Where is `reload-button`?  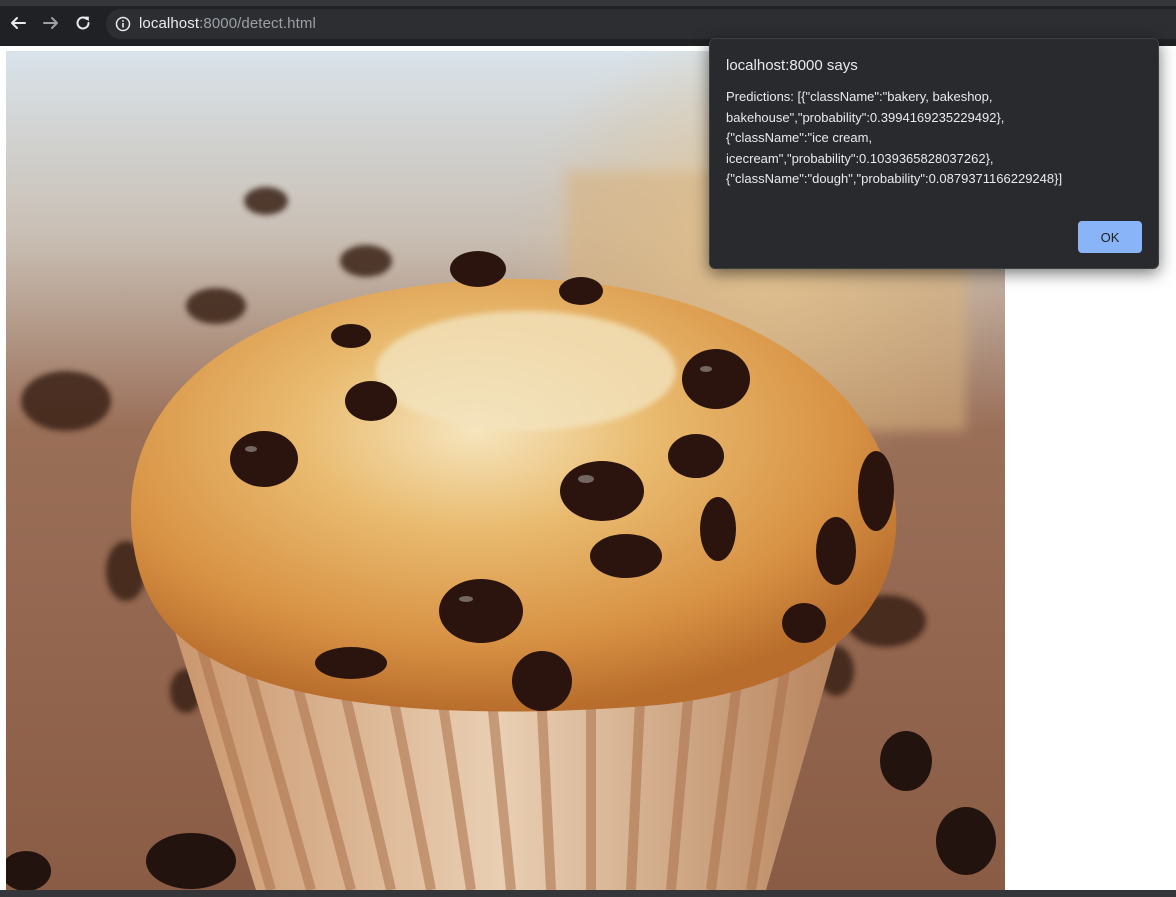 reload-button is located at coordinates (83, 23).